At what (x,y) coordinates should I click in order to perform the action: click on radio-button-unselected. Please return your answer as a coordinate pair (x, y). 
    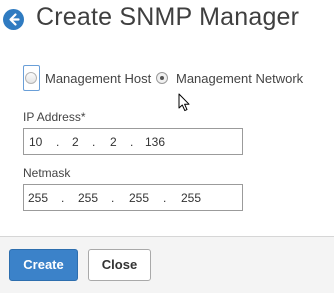
    Looking at the image, I should click on (31, 78).